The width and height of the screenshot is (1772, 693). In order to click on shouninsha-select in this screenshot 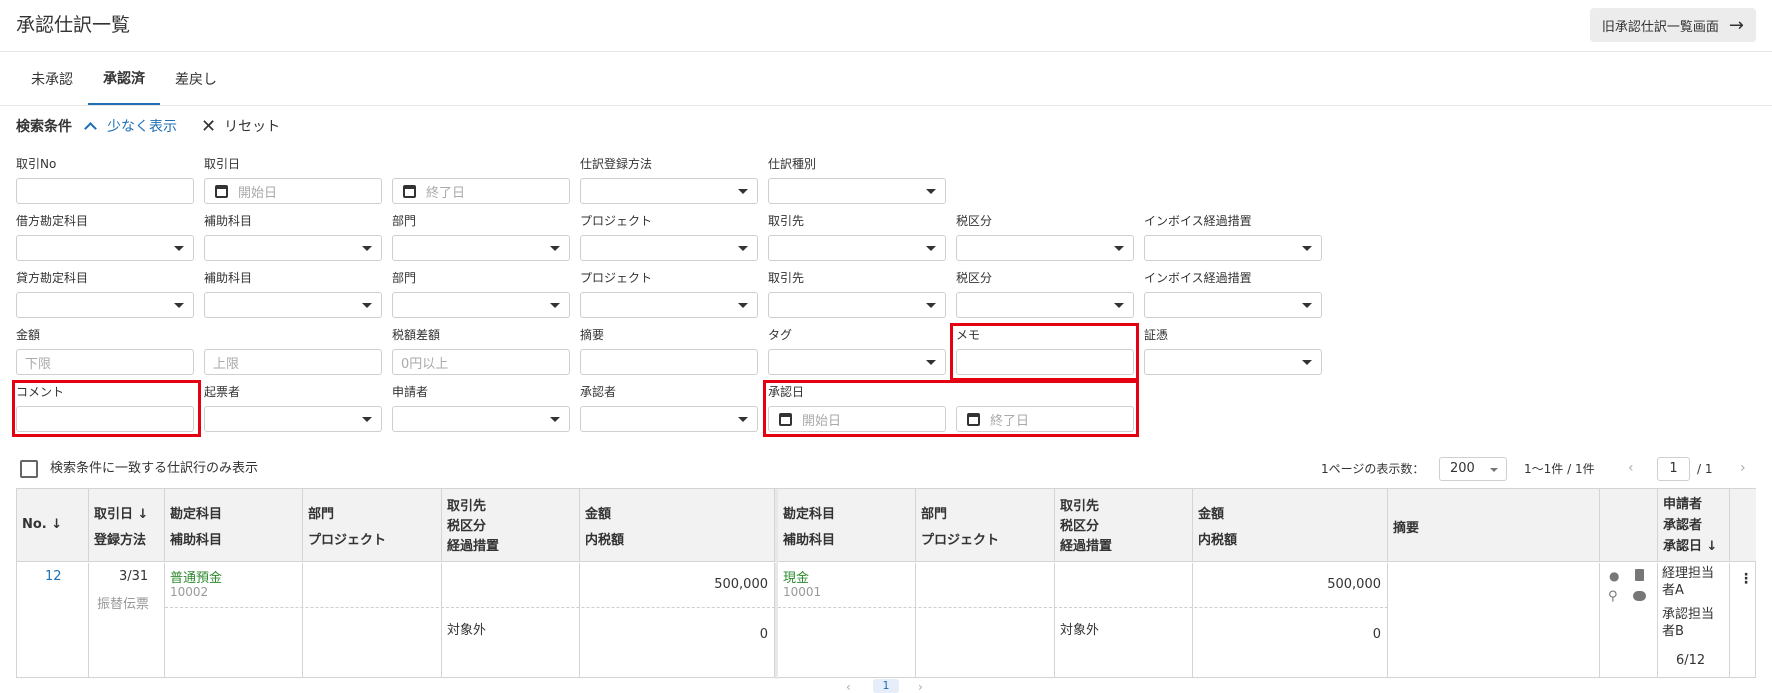, I will do `click(669, 419)`.